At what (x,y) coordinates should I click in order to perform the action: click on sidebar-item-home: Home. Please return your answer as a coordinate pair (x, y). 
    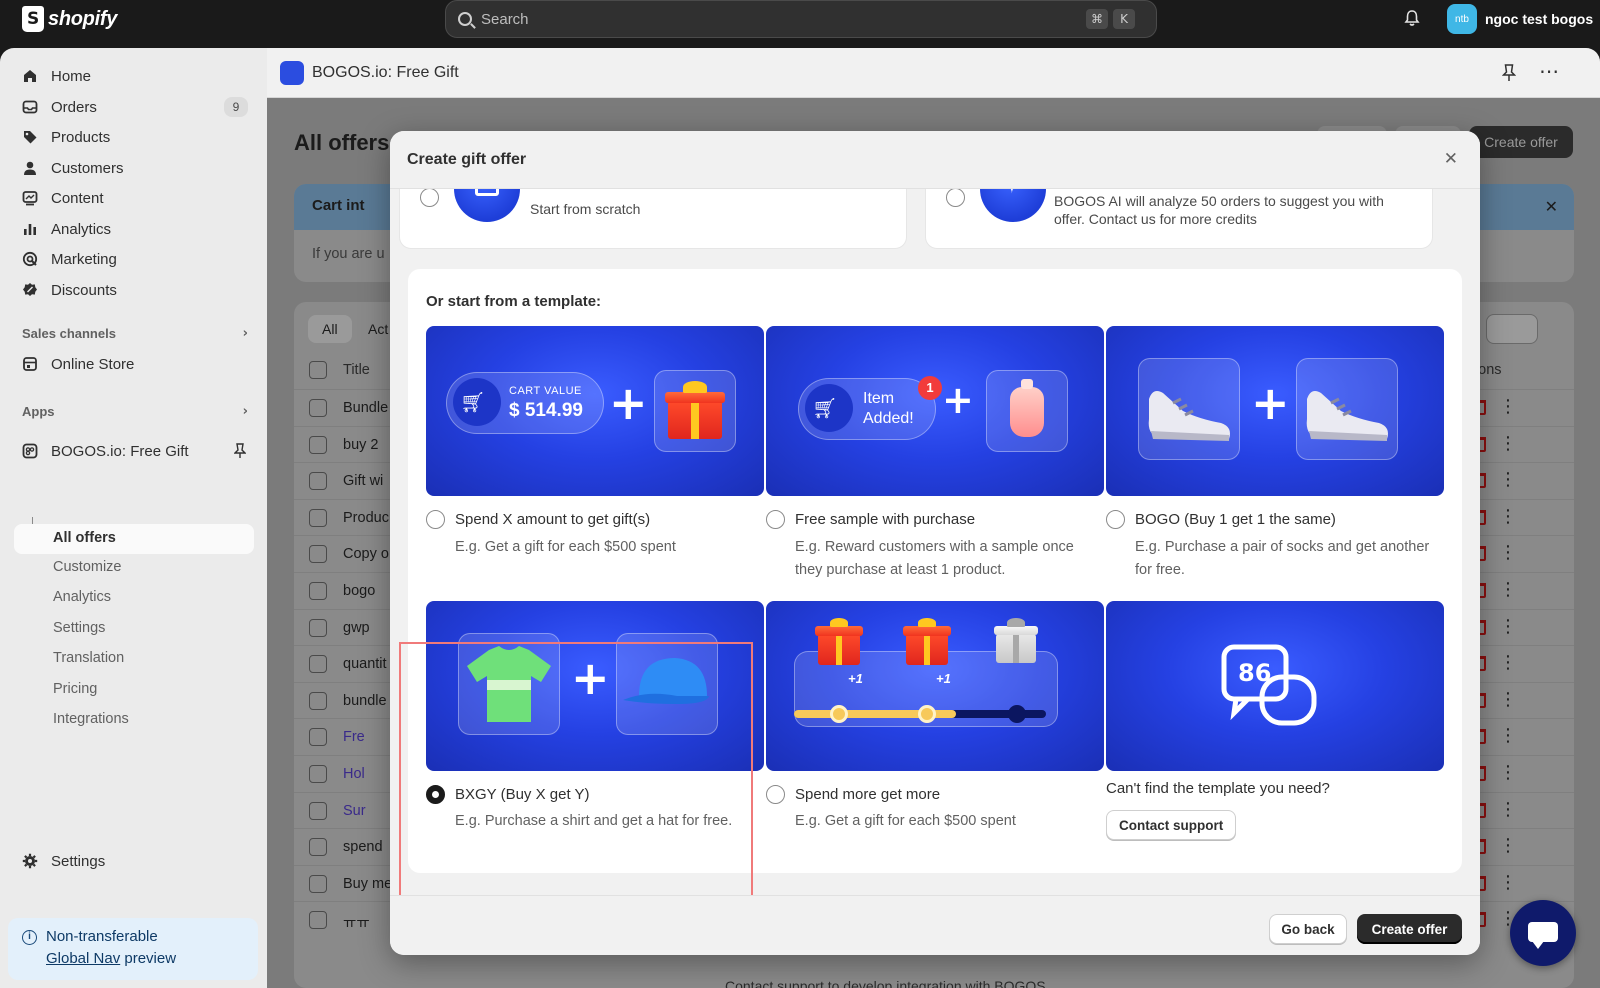
    Looking at the image, I should click on (138, 76).